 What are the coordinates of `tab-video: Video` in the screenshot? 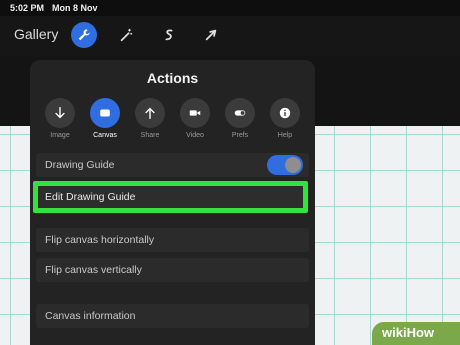 It's located at (195, 118).